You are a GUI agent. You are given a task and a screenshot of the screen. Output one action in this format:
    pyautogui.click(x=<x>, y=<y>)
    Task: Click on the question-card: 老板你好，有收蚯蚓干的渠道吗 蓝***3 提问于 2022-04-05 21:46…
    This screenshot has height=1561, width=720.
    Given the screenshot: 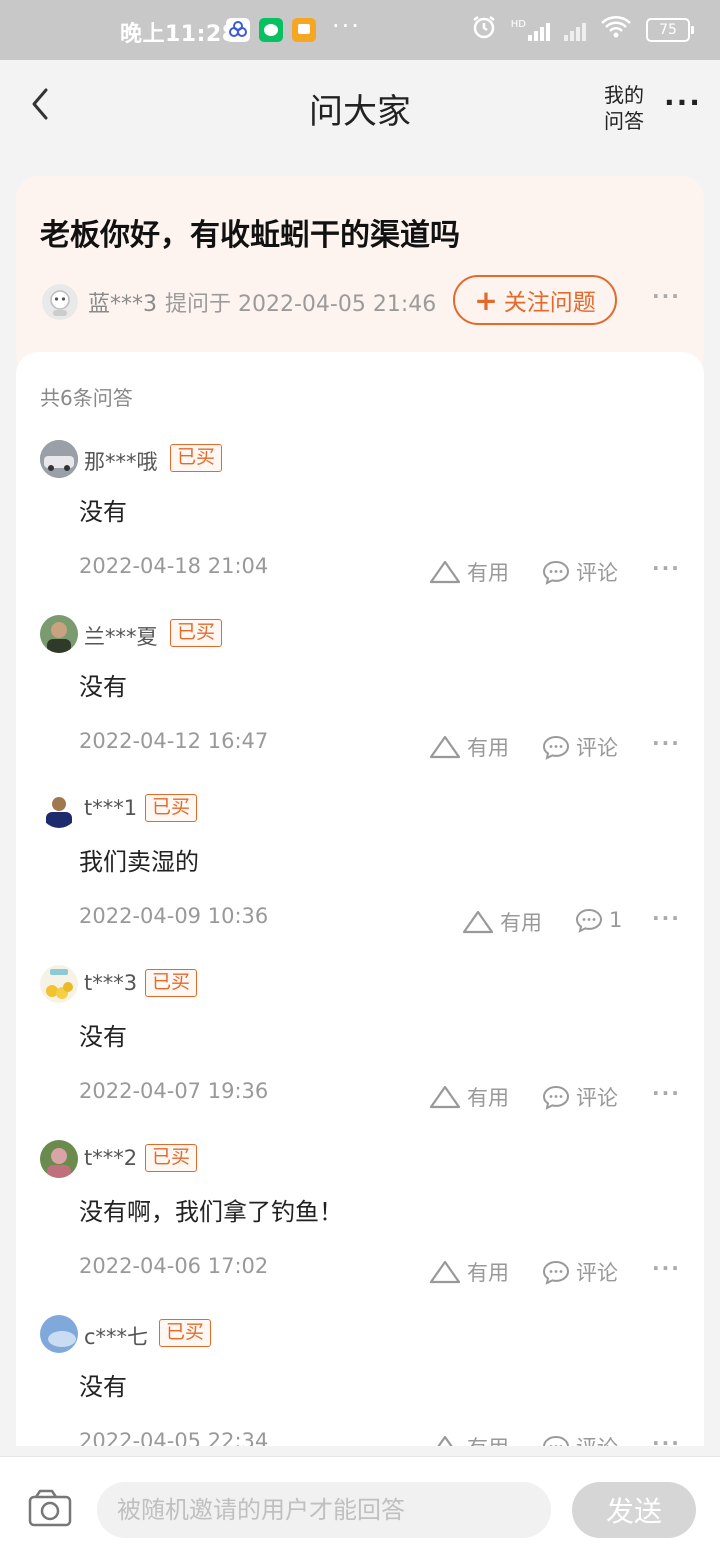 What is the action you would take?
    pyautogui.click(x=360, y=276)
    